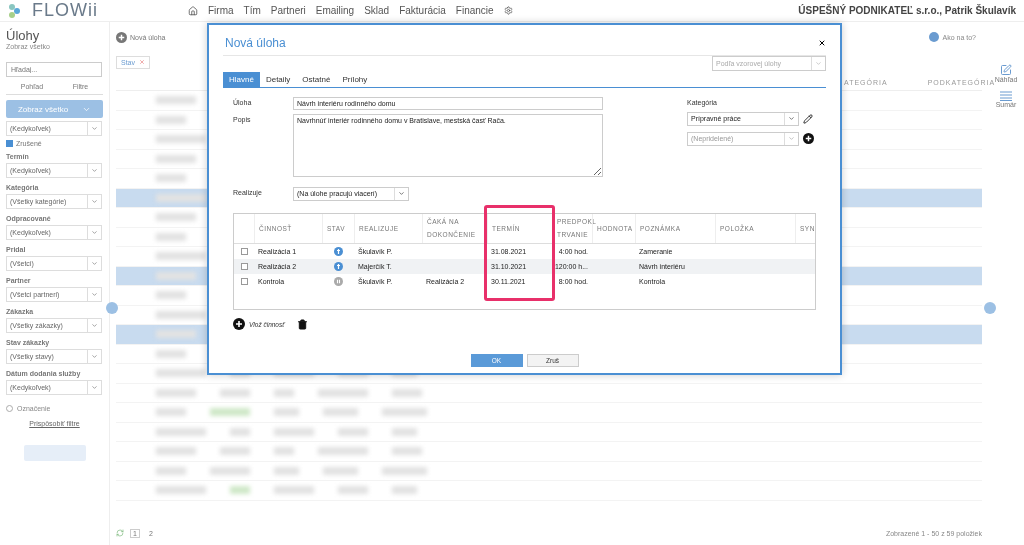 The height and width of the screenshot is (545, 1024). What do you see at coordinates (302, 324) in the screenshot?
I see `trash-icon` at bounding box center [302, 324].